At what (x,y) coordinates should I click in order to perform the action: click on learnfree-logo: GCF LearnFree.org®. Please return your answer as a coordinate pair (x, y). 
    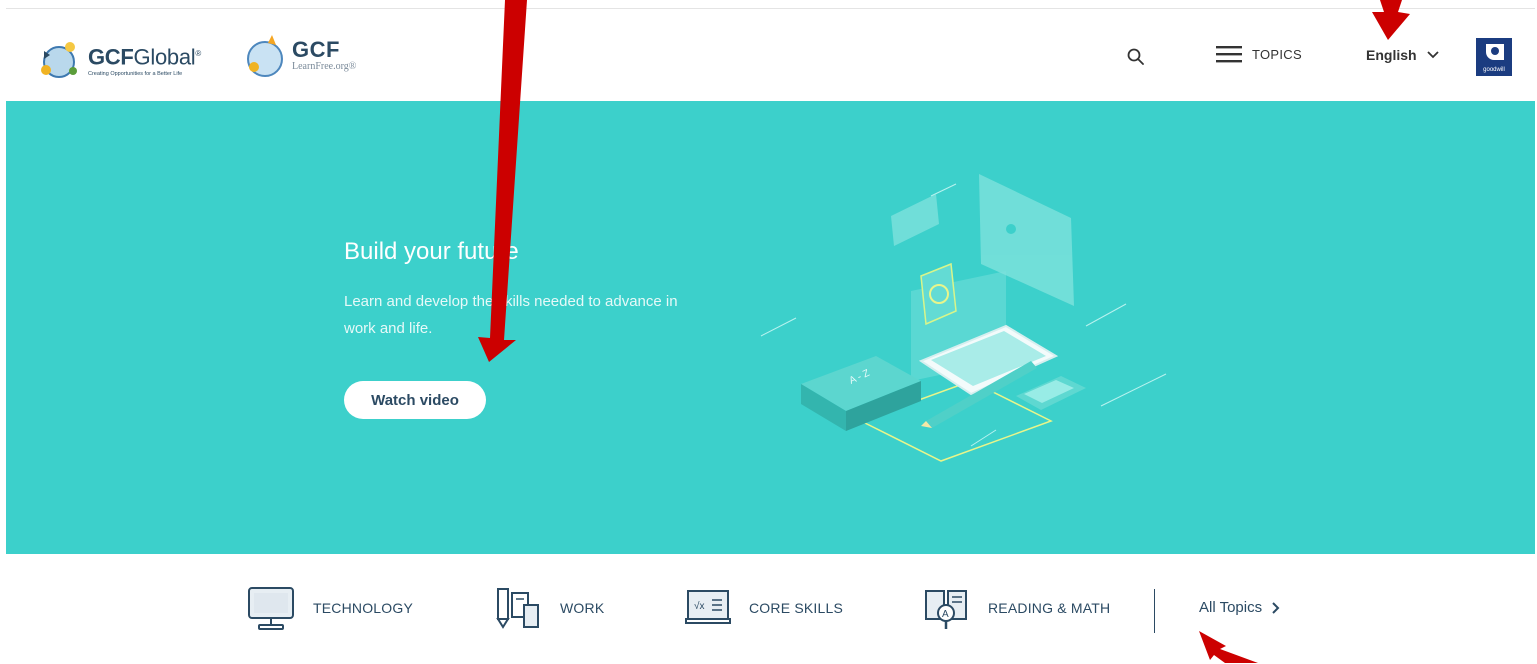
    Looking at the image, I should click on (299, 55).